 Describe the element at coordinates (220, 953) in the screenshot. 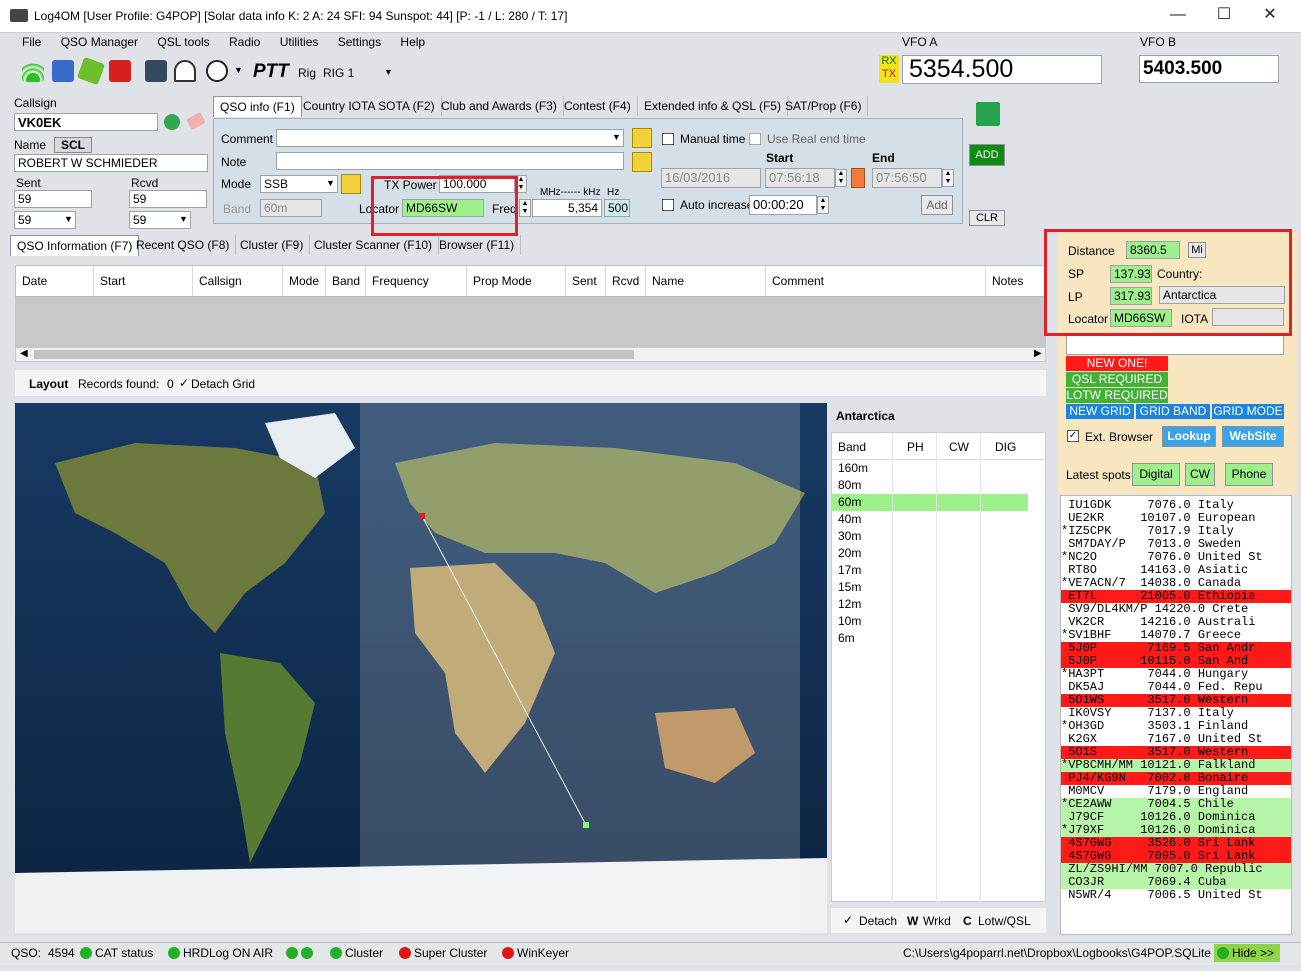

I see `hrdlog-status: HRDLog ON AIR` at that location.